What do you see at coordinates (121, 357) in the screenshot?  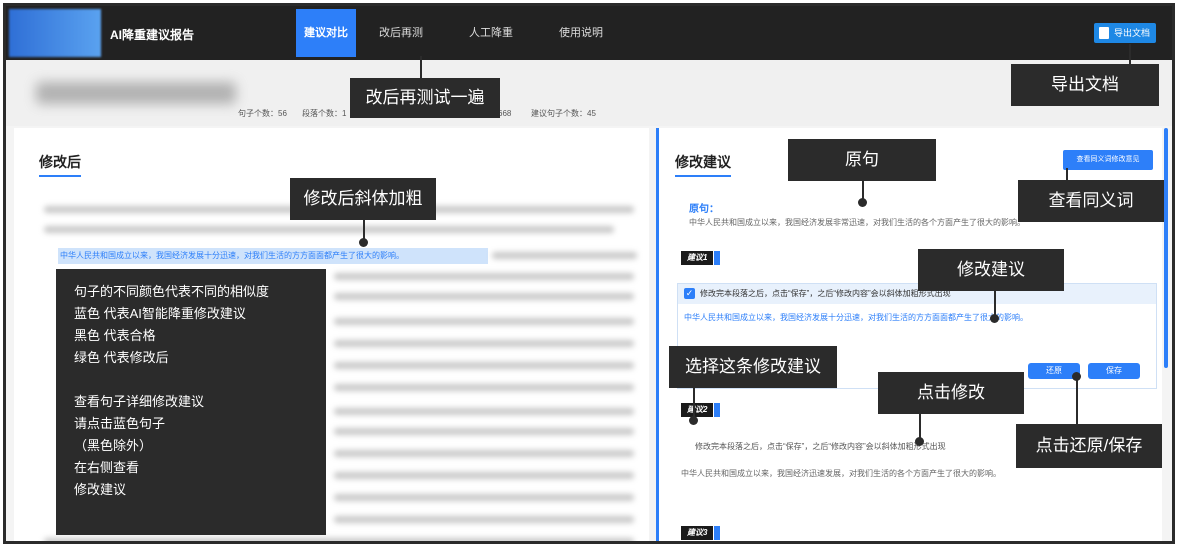 I see `legend-line: 绿色 代表修改后` at bounding box center [121, 357].